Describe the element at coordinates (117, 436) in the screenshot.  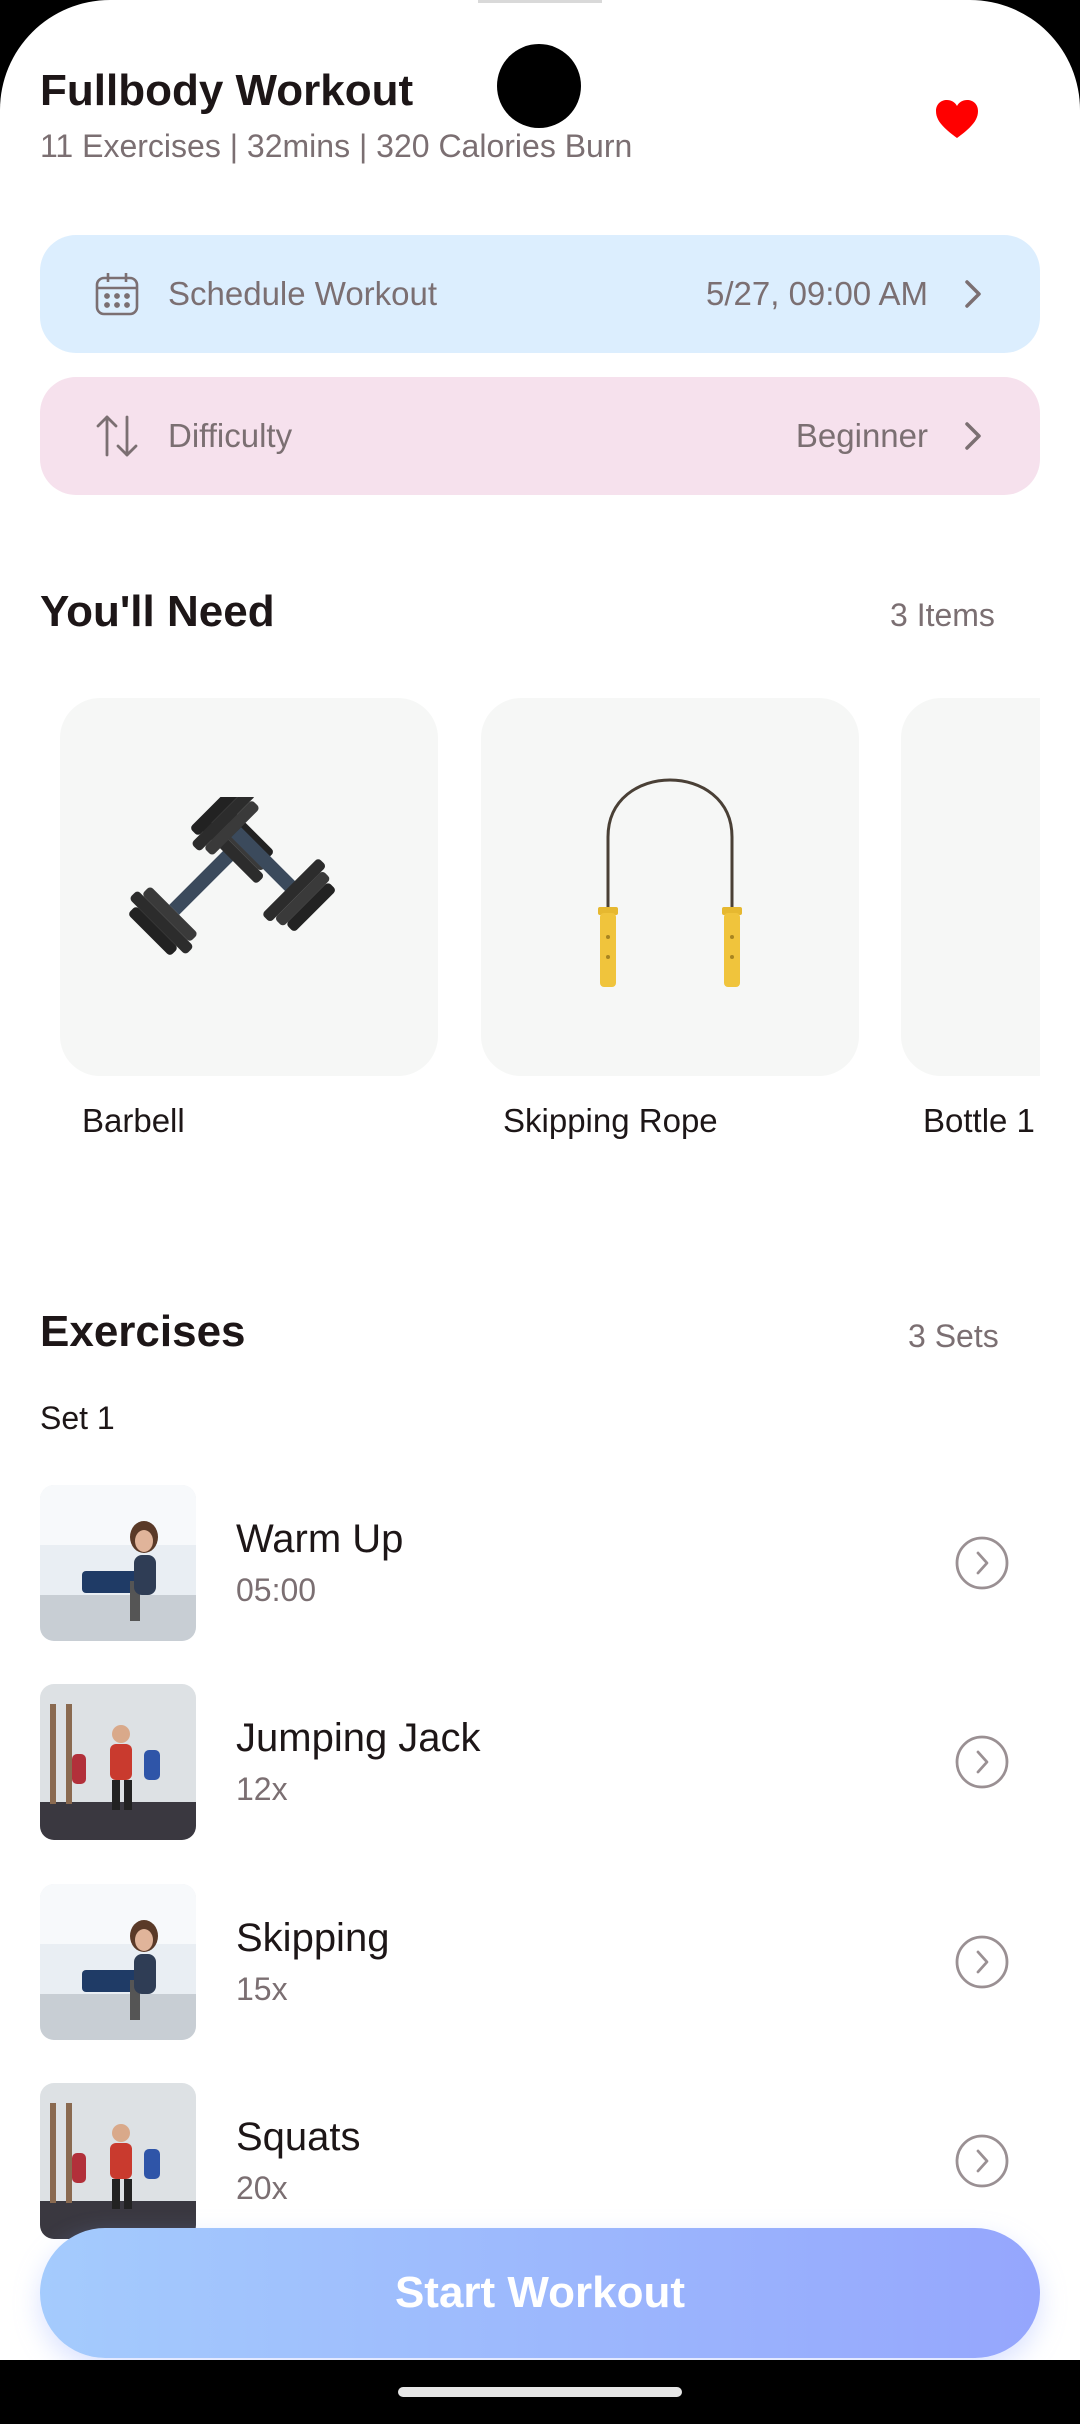
I see `sort-arrows-icon` at that location.